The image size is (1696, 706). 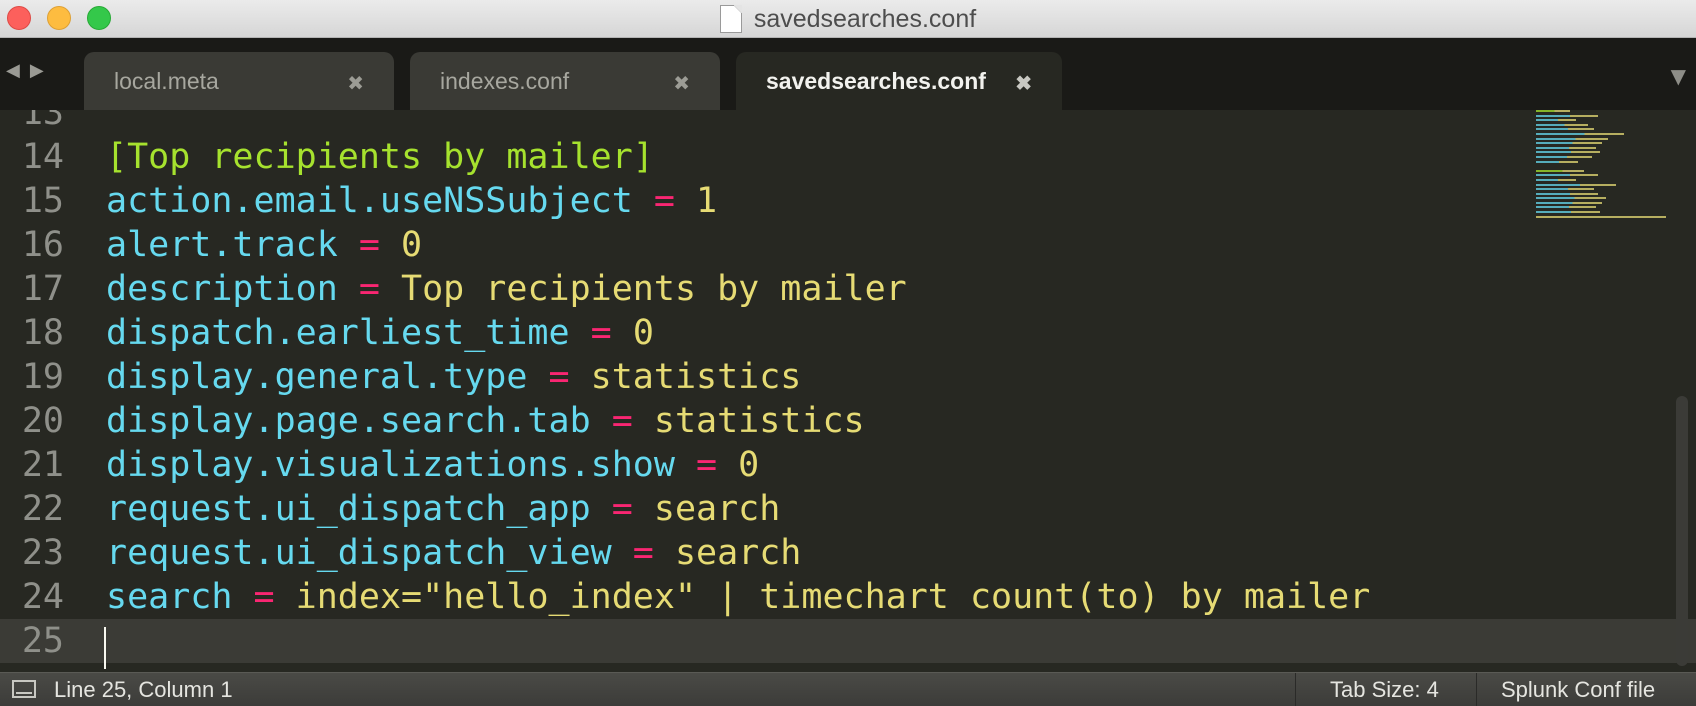 What do you see at coordinates (876, 80) in the screenshot?
I see `tab-label: savedsearches.conf` at bounding box center [876, 80].